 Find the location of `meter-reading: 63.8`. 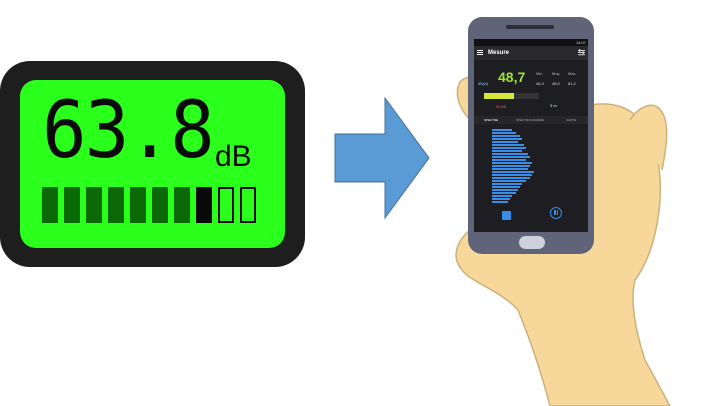

meter-reading: 63.8 is located at coordinates (128, 131).